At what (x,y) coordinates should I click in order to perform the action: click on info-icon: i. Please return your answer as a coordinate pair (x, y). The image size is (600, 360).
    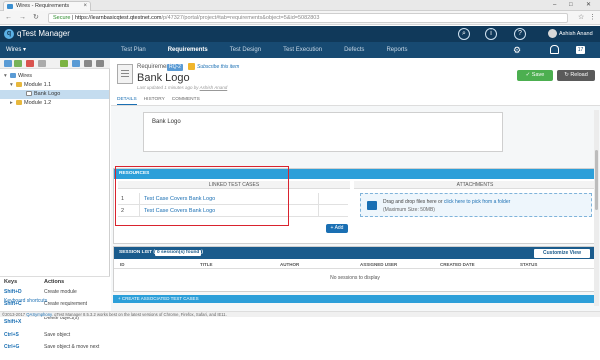
    Looking at the image, I should click on (491, 34).